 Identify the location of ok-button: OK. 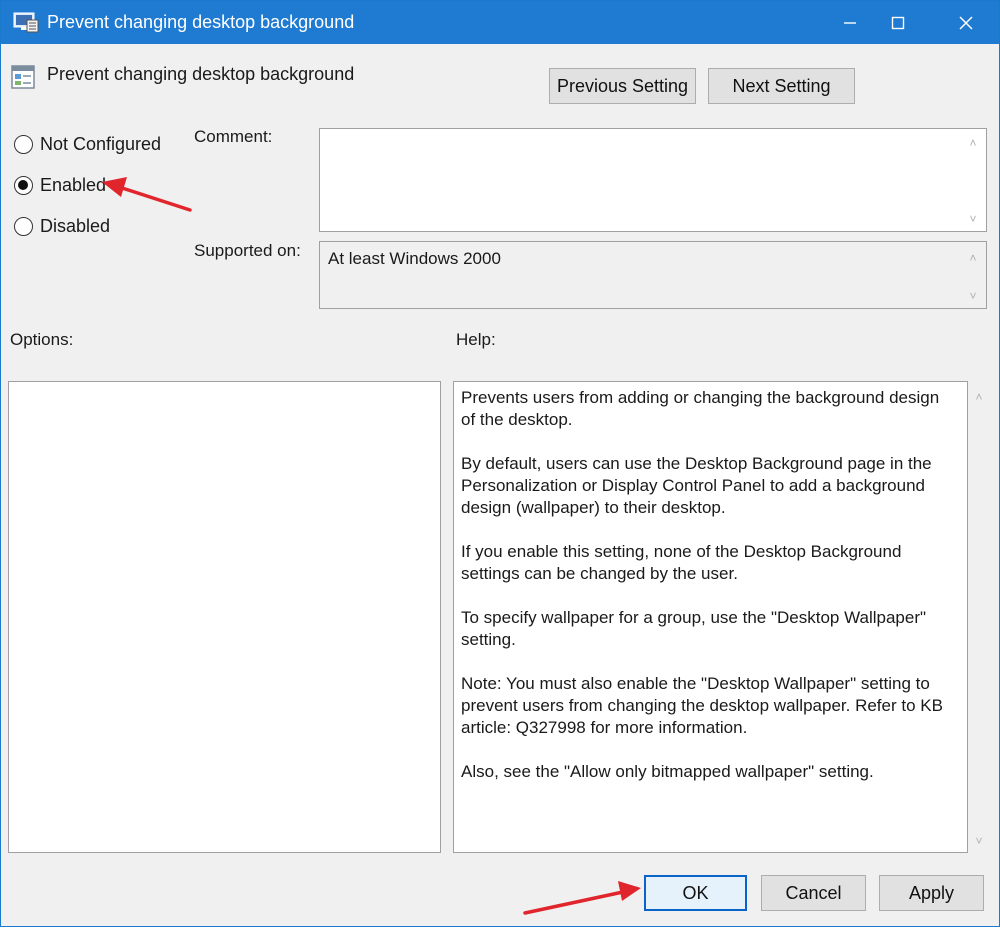
(695, 893).